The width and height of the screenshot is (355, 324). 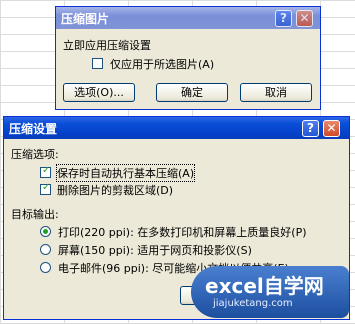 What do you see at coordinates (45, 249) in the screenshot?
I see `screen-radio` at bounding box center [45, 249].